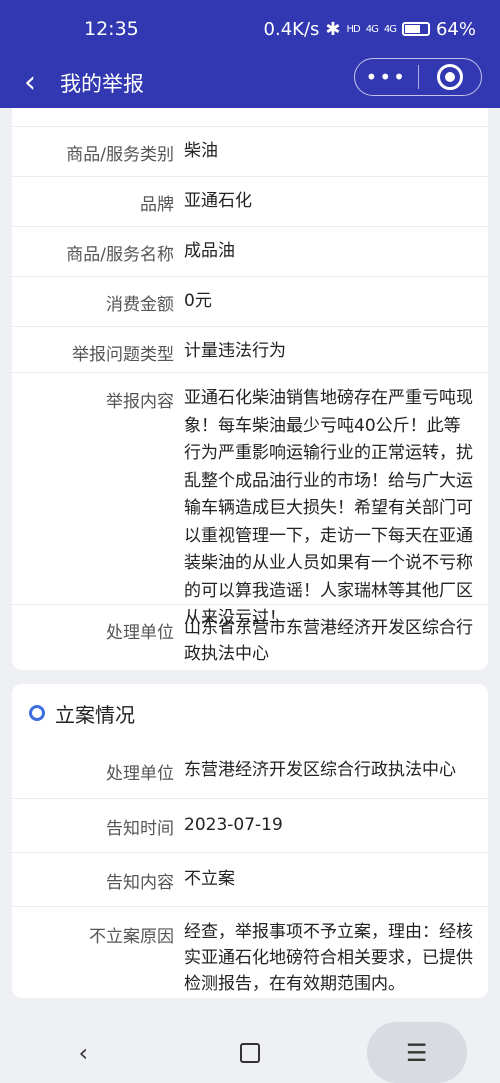 The height and width of the screenshot is (1083, 500). What do you see at coordinates (235, 351) in the screenshot?
I see `row-value: 计量违法行为` at bounding box center [235, 351].